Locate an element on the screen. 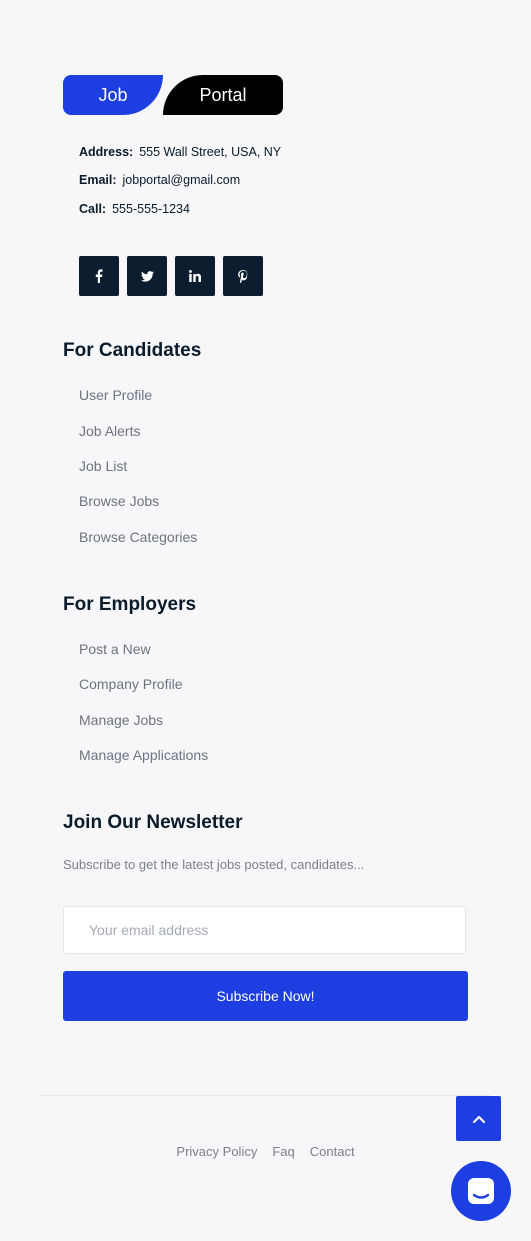  linkedin-icon is located at coordinates (195, 276).